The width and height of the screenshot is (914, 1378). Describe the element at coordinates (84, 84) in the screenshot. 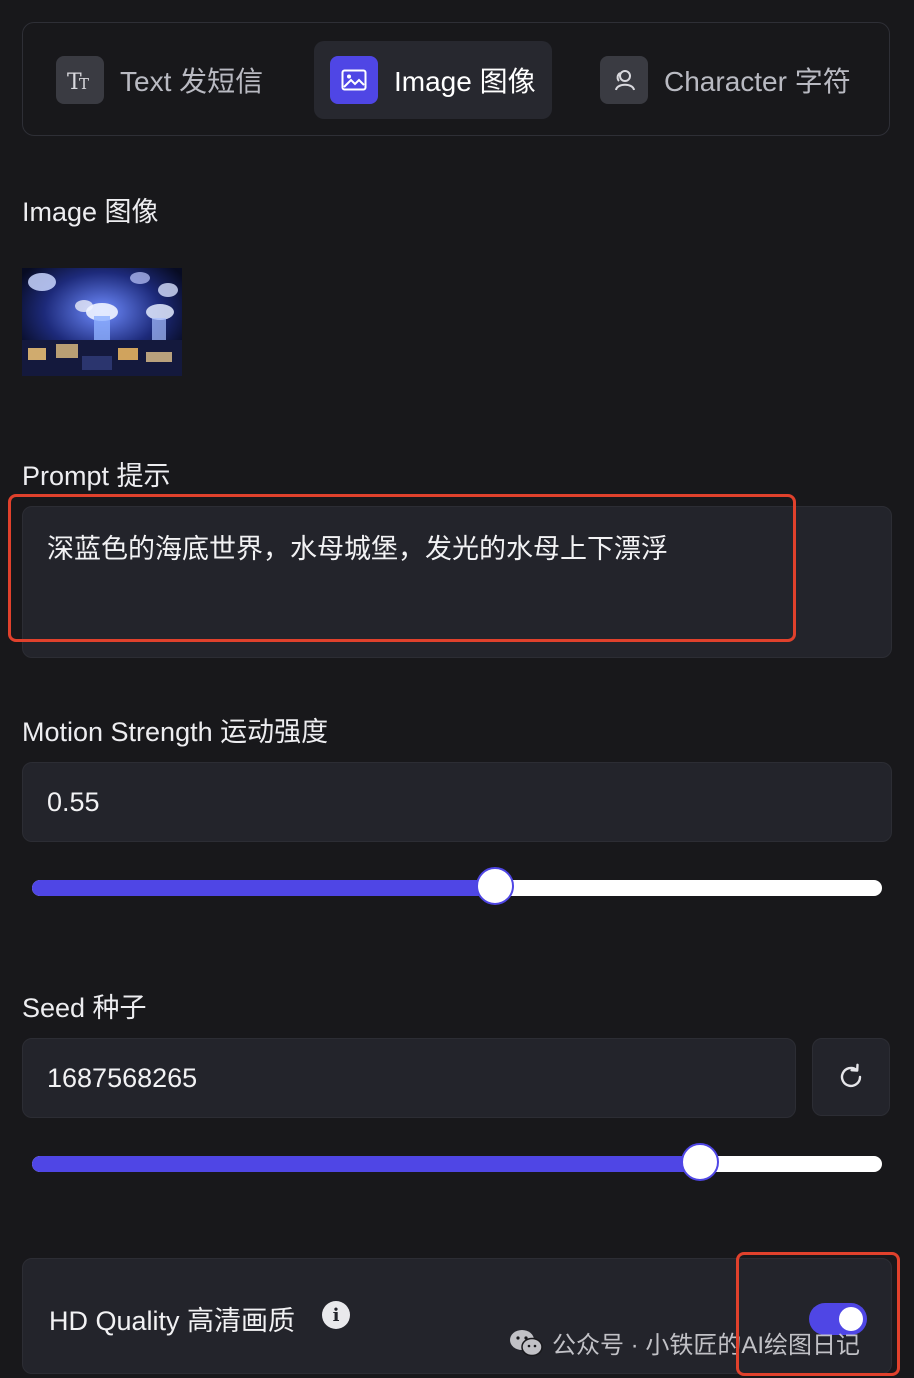

I see `svg-text: T` at that location.